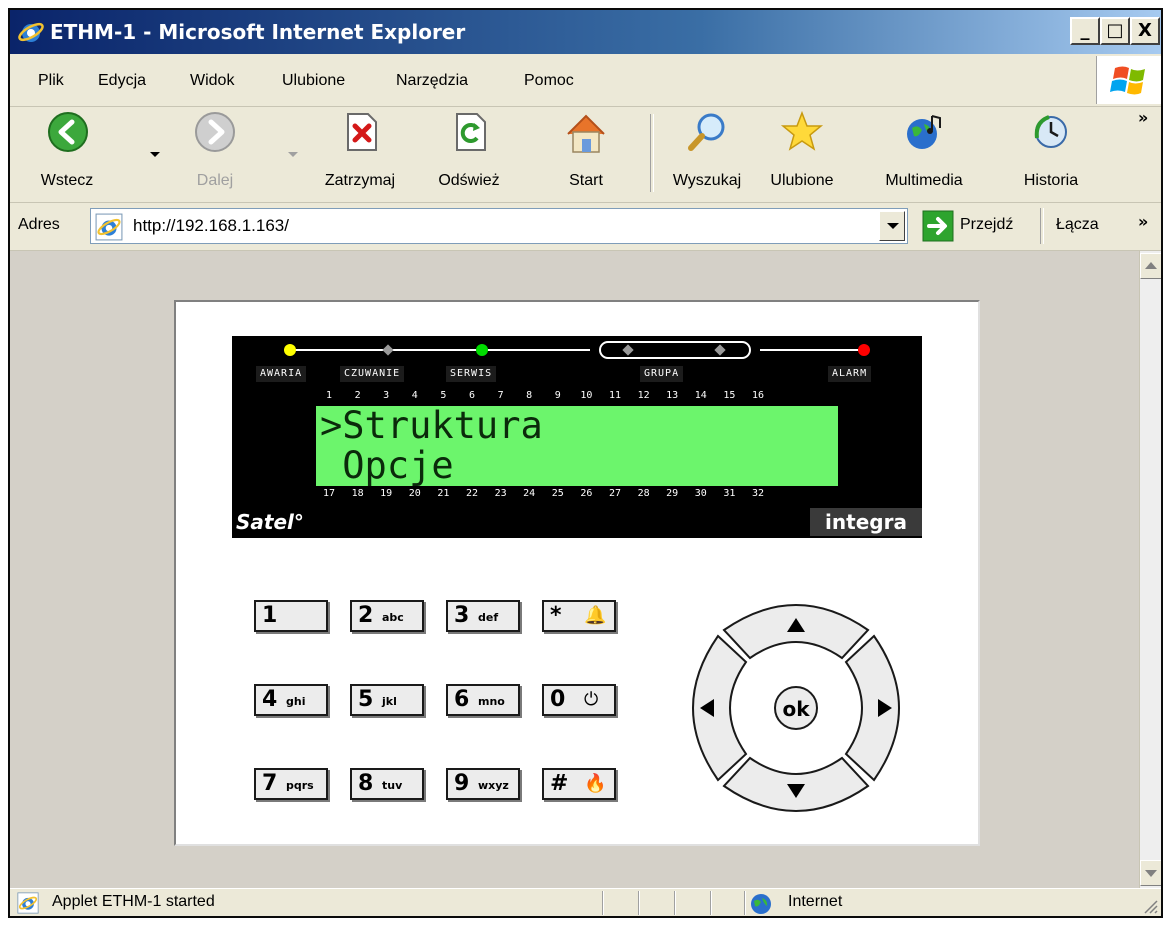 This screenshot has width=1171, height=926. What do you see at coordinates (1115, 31) in the screenshot?
I see `maximize-button: □` at bounding box center [1115, 31].